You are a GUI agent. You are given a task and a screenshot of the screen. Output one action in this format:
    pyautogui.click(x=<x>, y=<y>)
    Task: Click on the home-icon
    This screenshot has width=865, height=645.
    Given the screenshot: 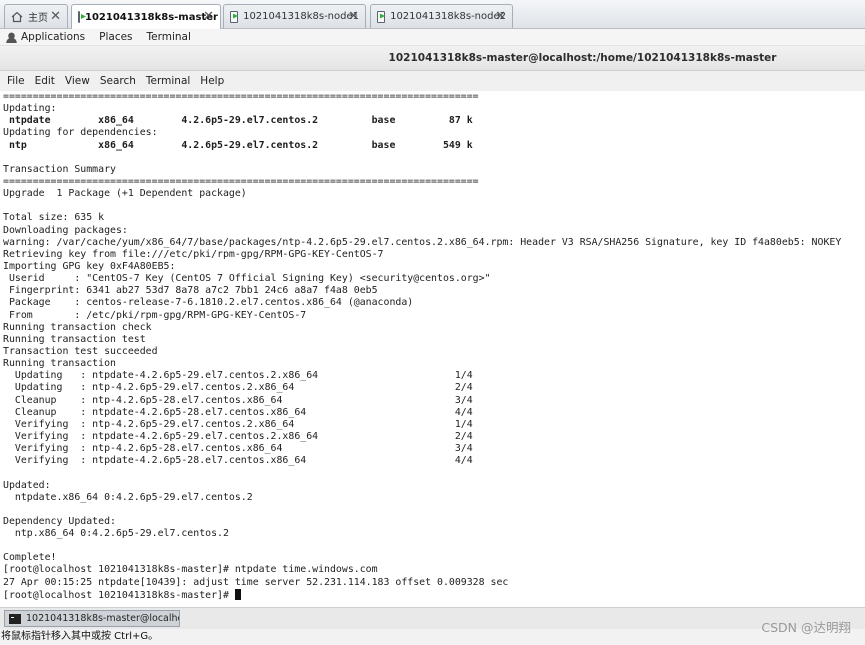 What is the action you would take?
    pyautogui.click(x=17, y=17)
    